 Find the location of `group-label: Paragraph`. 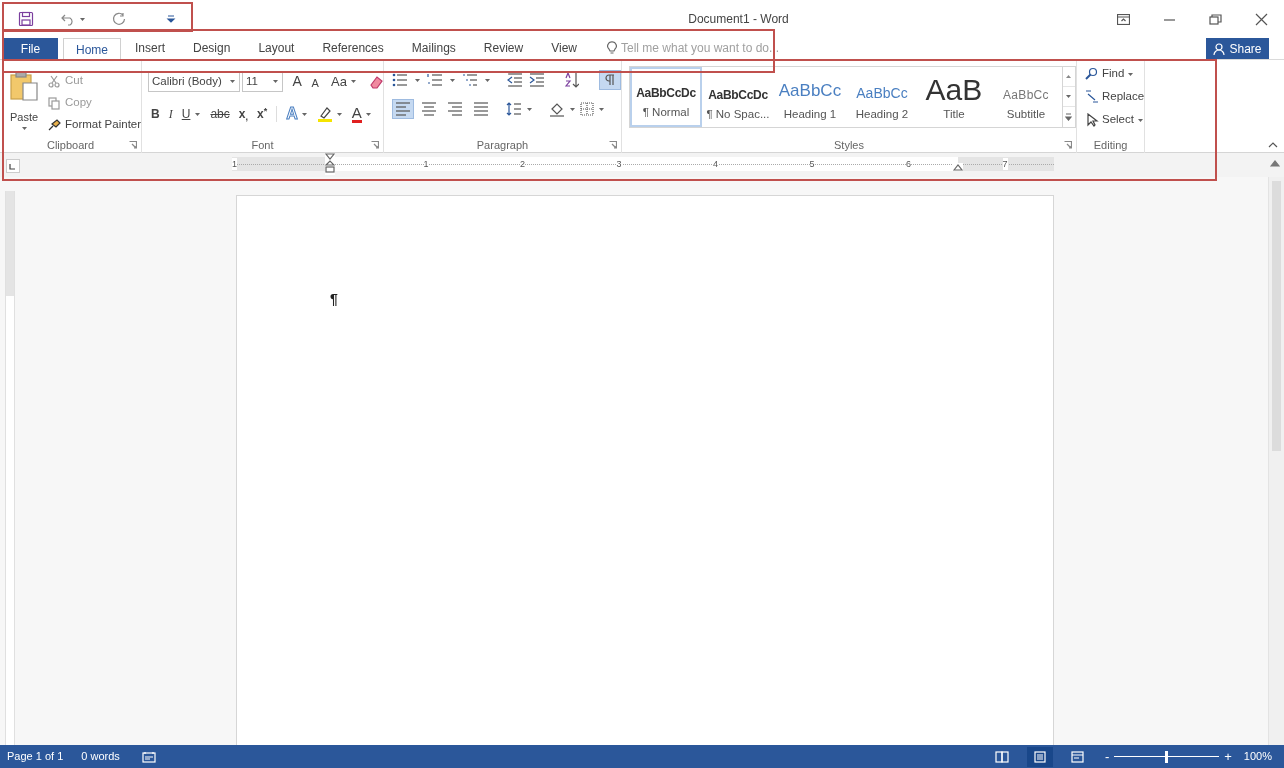

group-label: Paragraph is located at coordinates (502, 145).